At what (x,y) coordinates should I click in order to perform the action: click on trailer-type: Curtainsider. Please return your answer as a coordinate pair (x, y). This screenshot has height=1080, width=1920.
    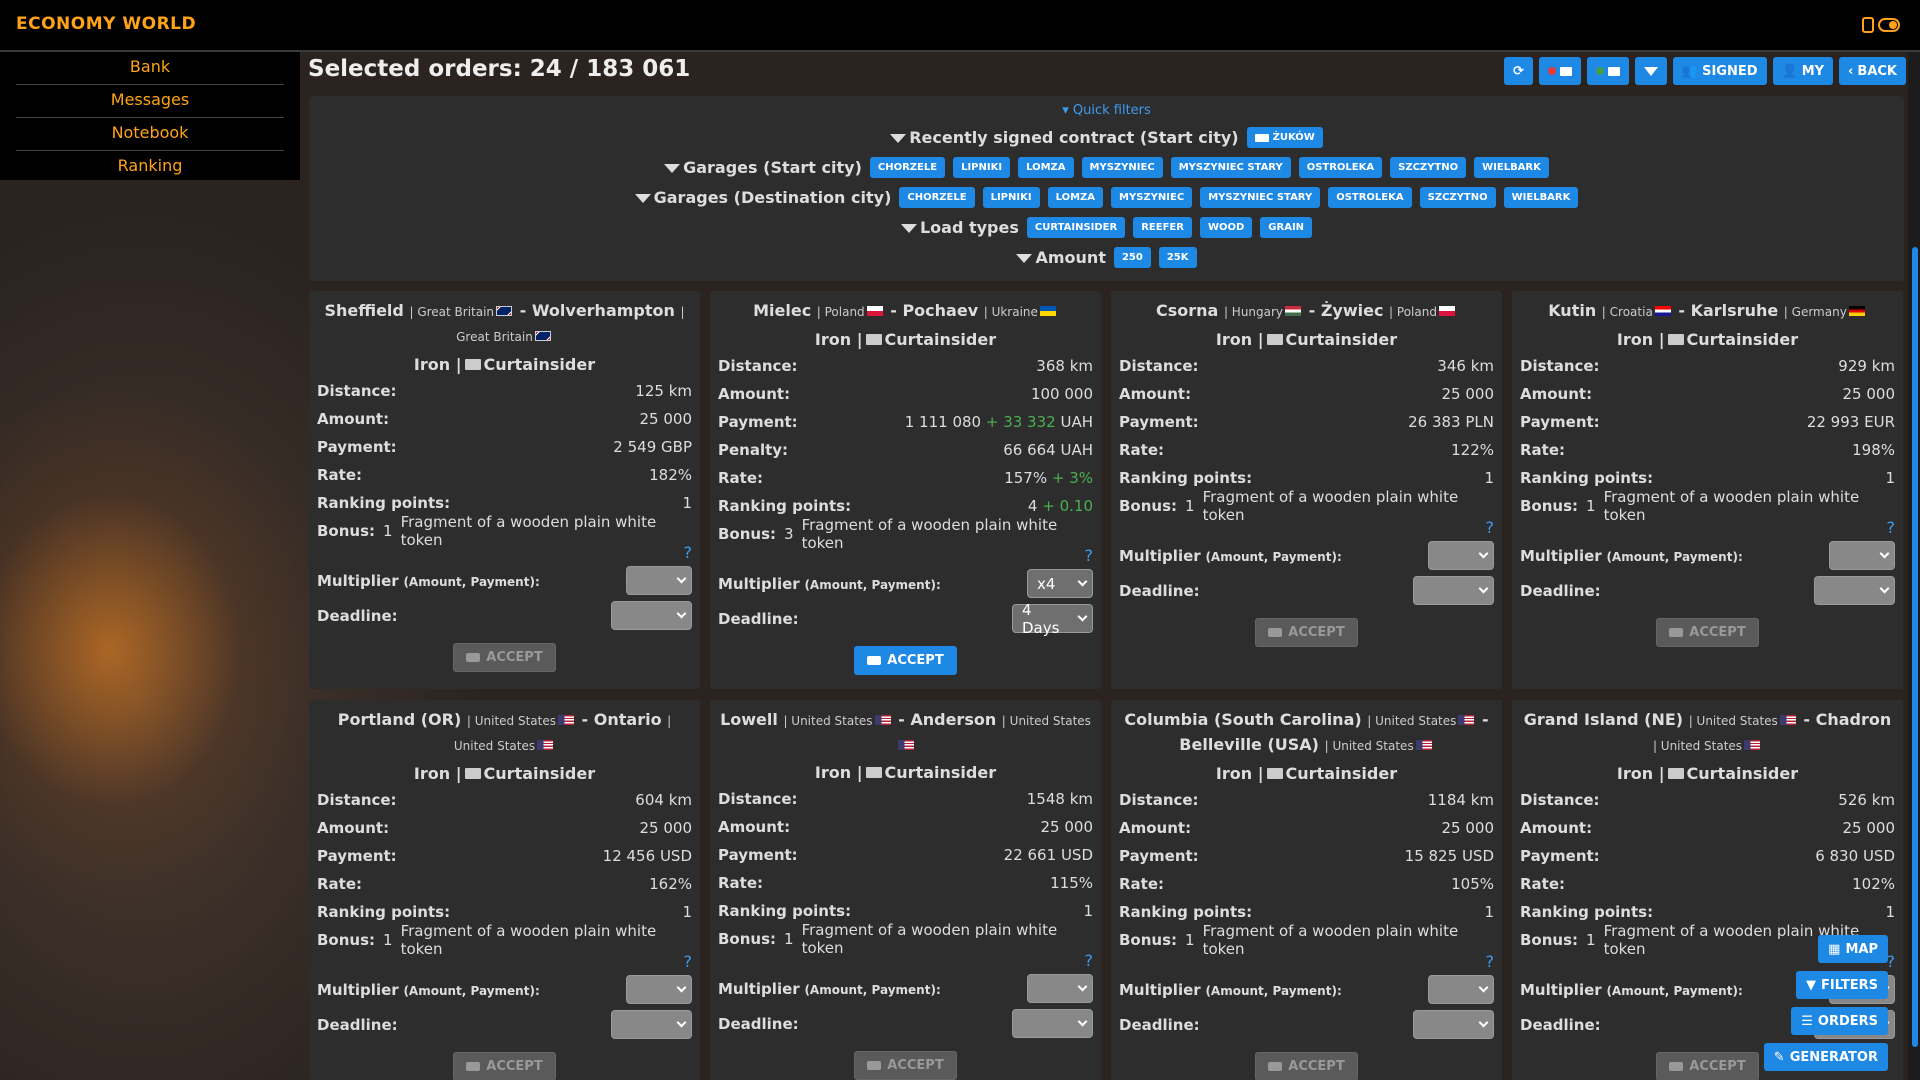
    Looking at the image, I should click on (1341, 339).